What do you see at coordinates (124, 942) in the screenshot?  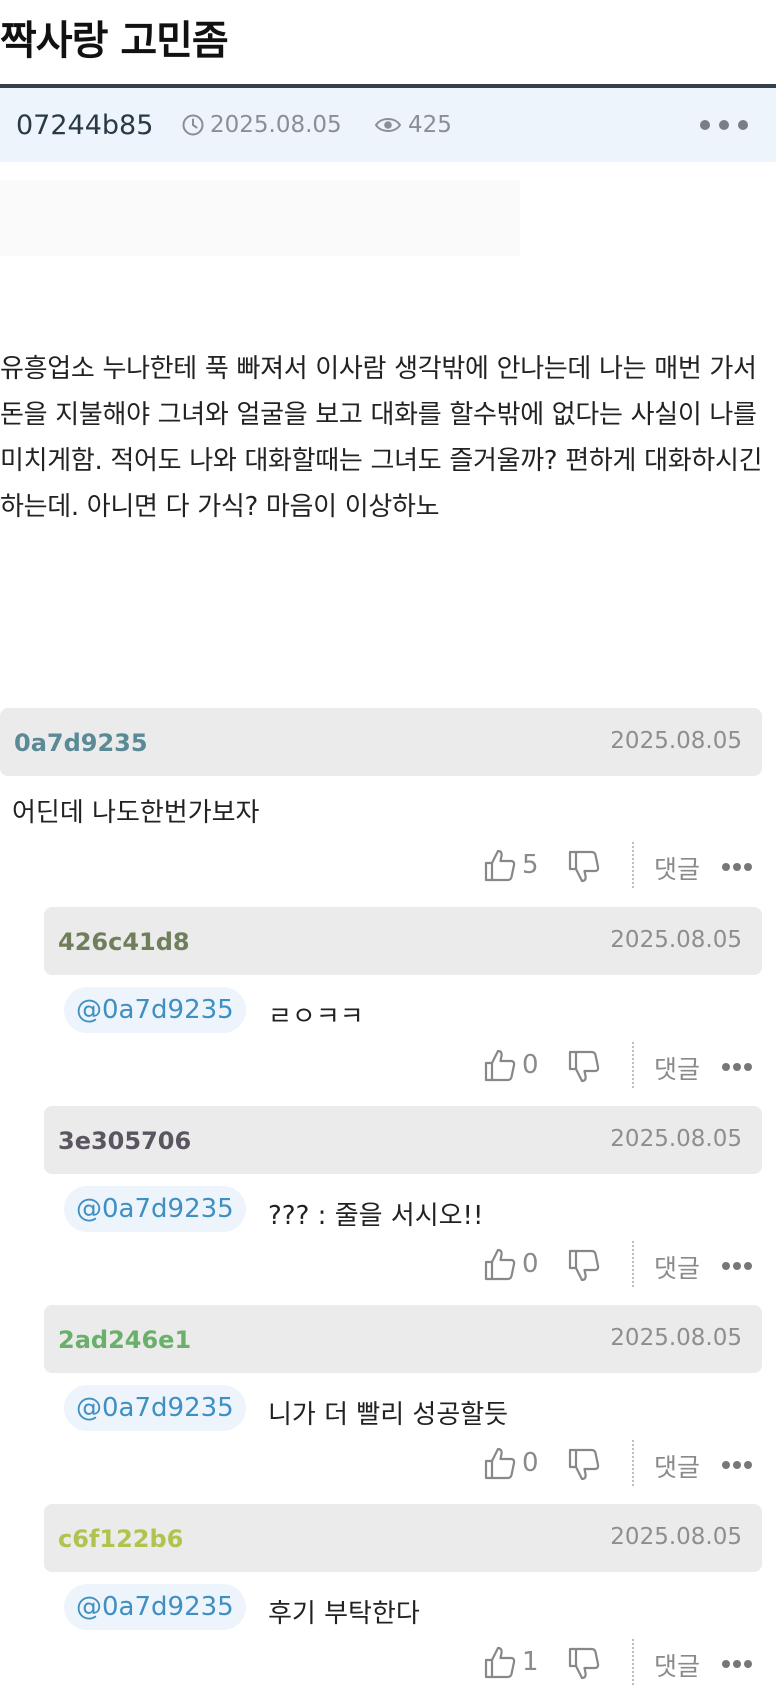 I see `comment-author: 426c41d8` at bounding box center [124, 942].